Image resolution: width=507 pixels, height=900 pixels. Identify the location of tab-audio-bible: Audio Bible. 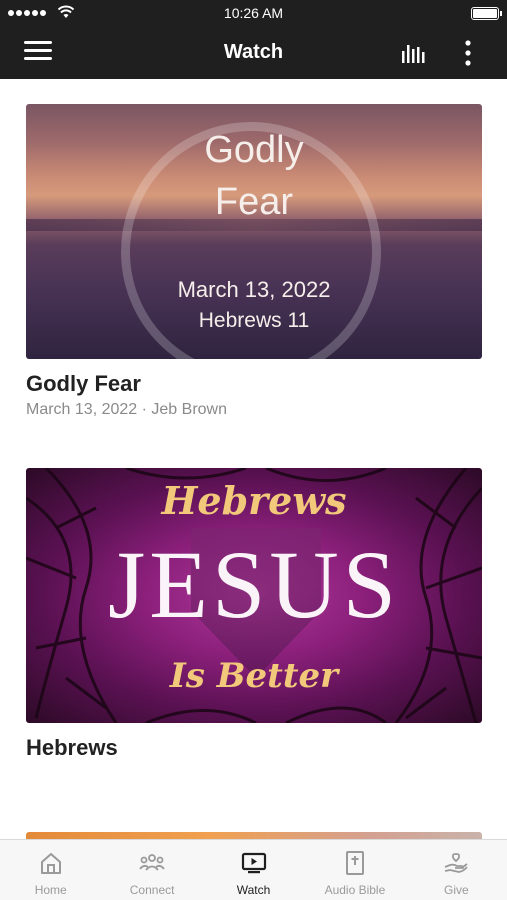
(354, 870).